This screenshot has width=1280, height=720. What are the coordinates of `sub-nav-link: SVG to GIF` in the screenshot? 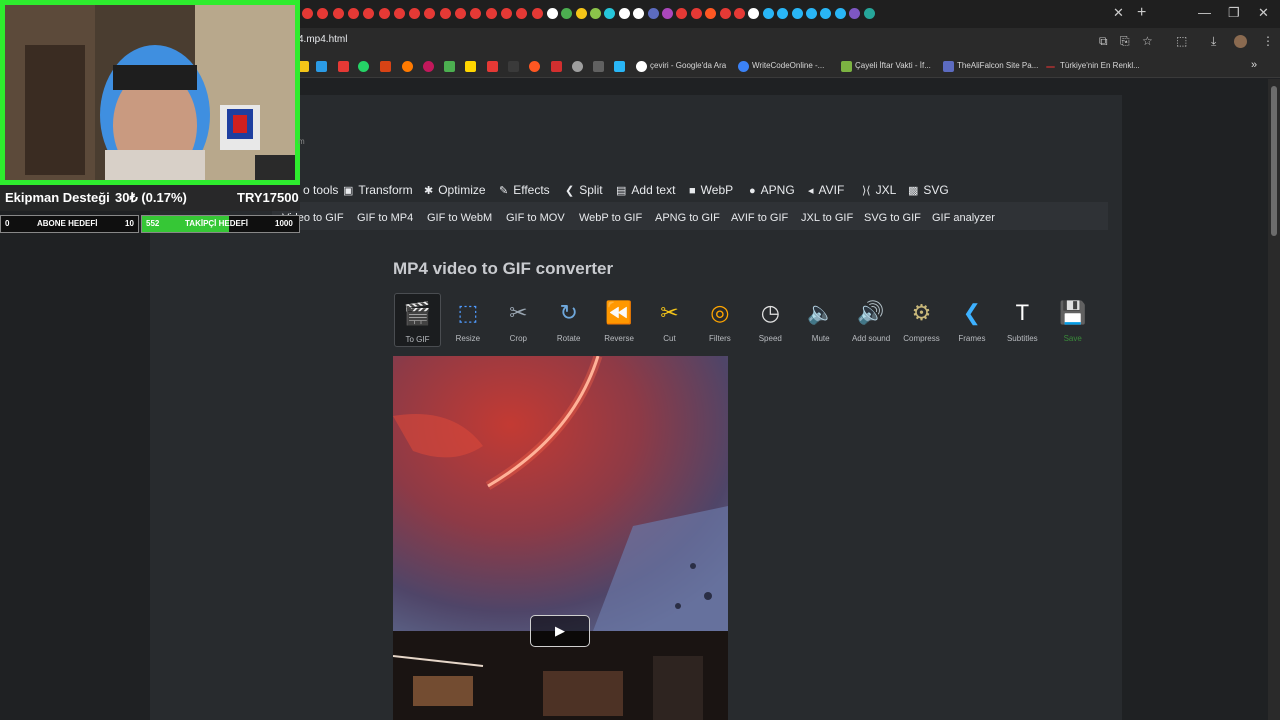 It's located at (892, 218).